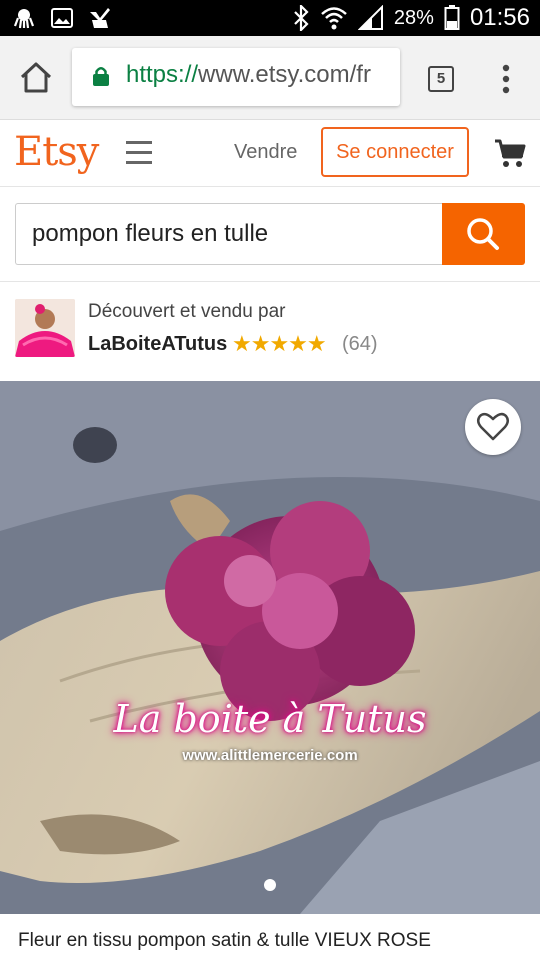 This screenshot has height=960, width=540. Describe the element at coordinates (100, 18) in the screenshot. I see `checkmark-icon` at that location.